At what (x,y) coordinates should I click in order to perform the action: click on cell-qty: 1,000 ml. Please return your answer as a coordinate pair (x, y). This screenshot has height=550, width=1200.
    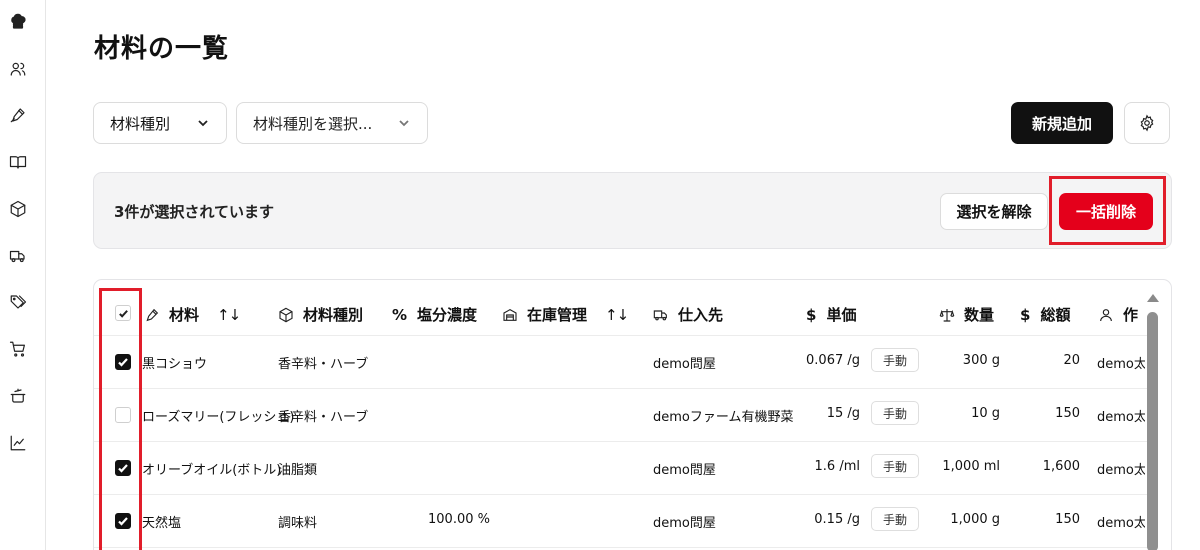
    Looking at the image, I should click on (971, 466).